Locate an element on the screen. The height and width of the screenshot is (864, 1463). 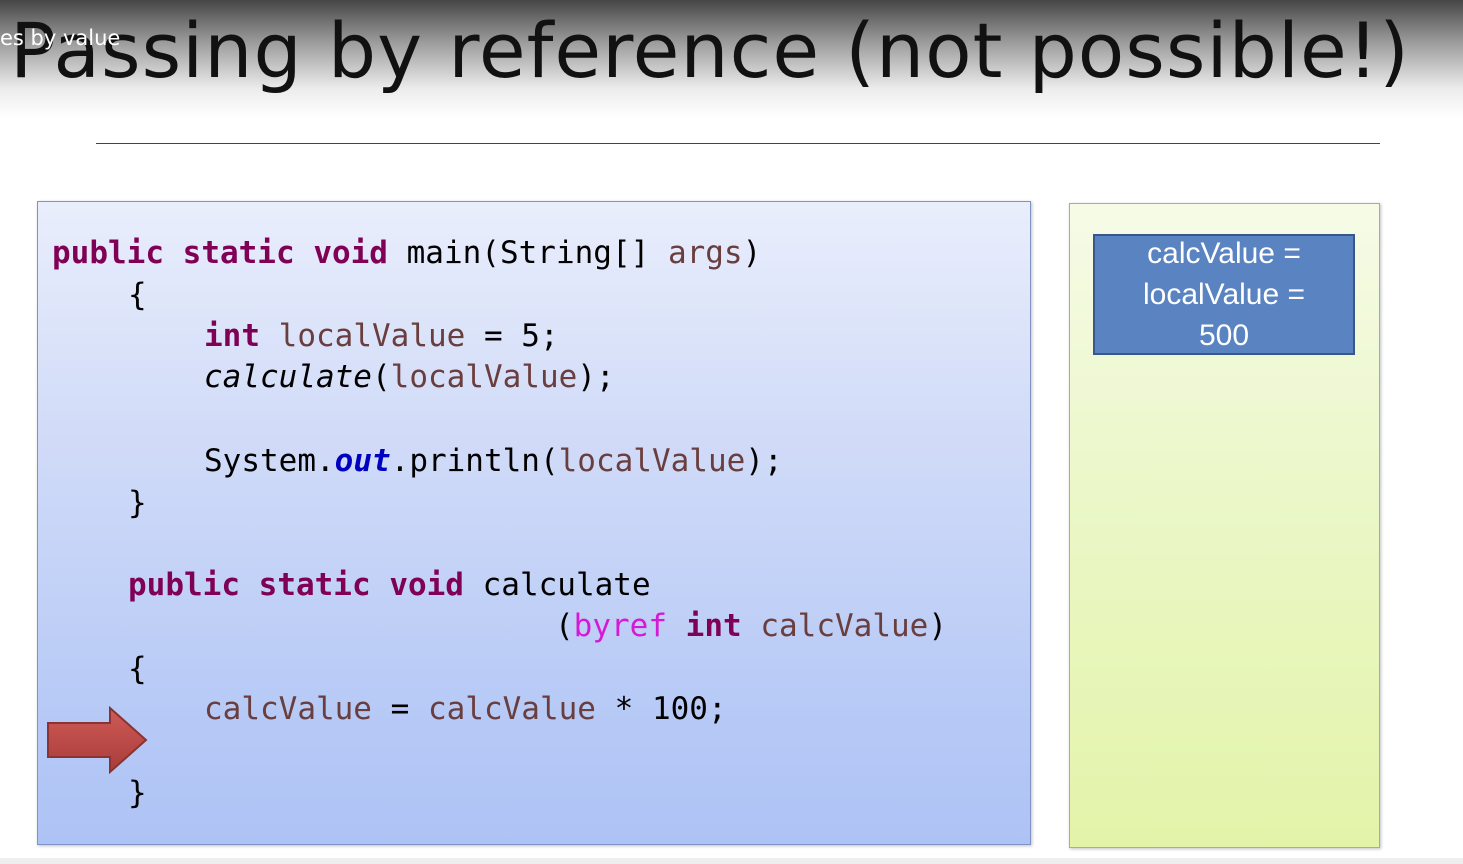
code-line-main-open-brace: { is located at coordinates (137, 295).